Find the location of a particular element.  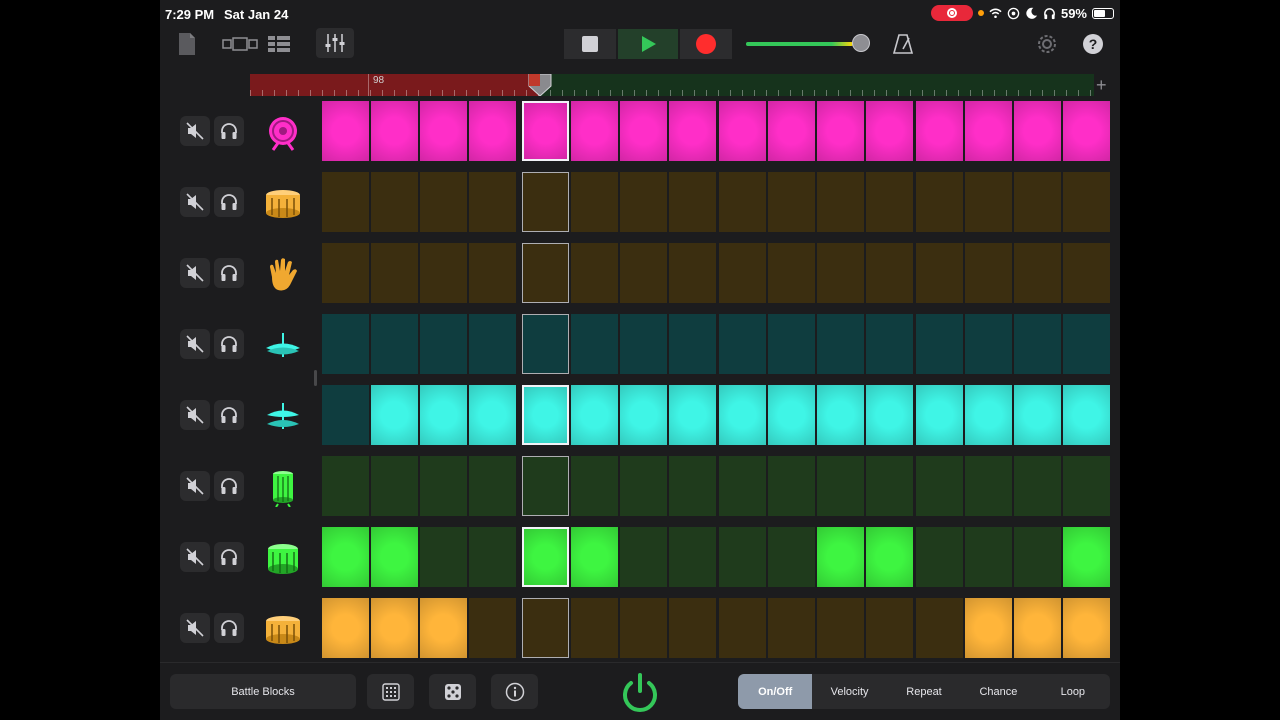

tom-drum-icon is located at coordinates (283, 488).